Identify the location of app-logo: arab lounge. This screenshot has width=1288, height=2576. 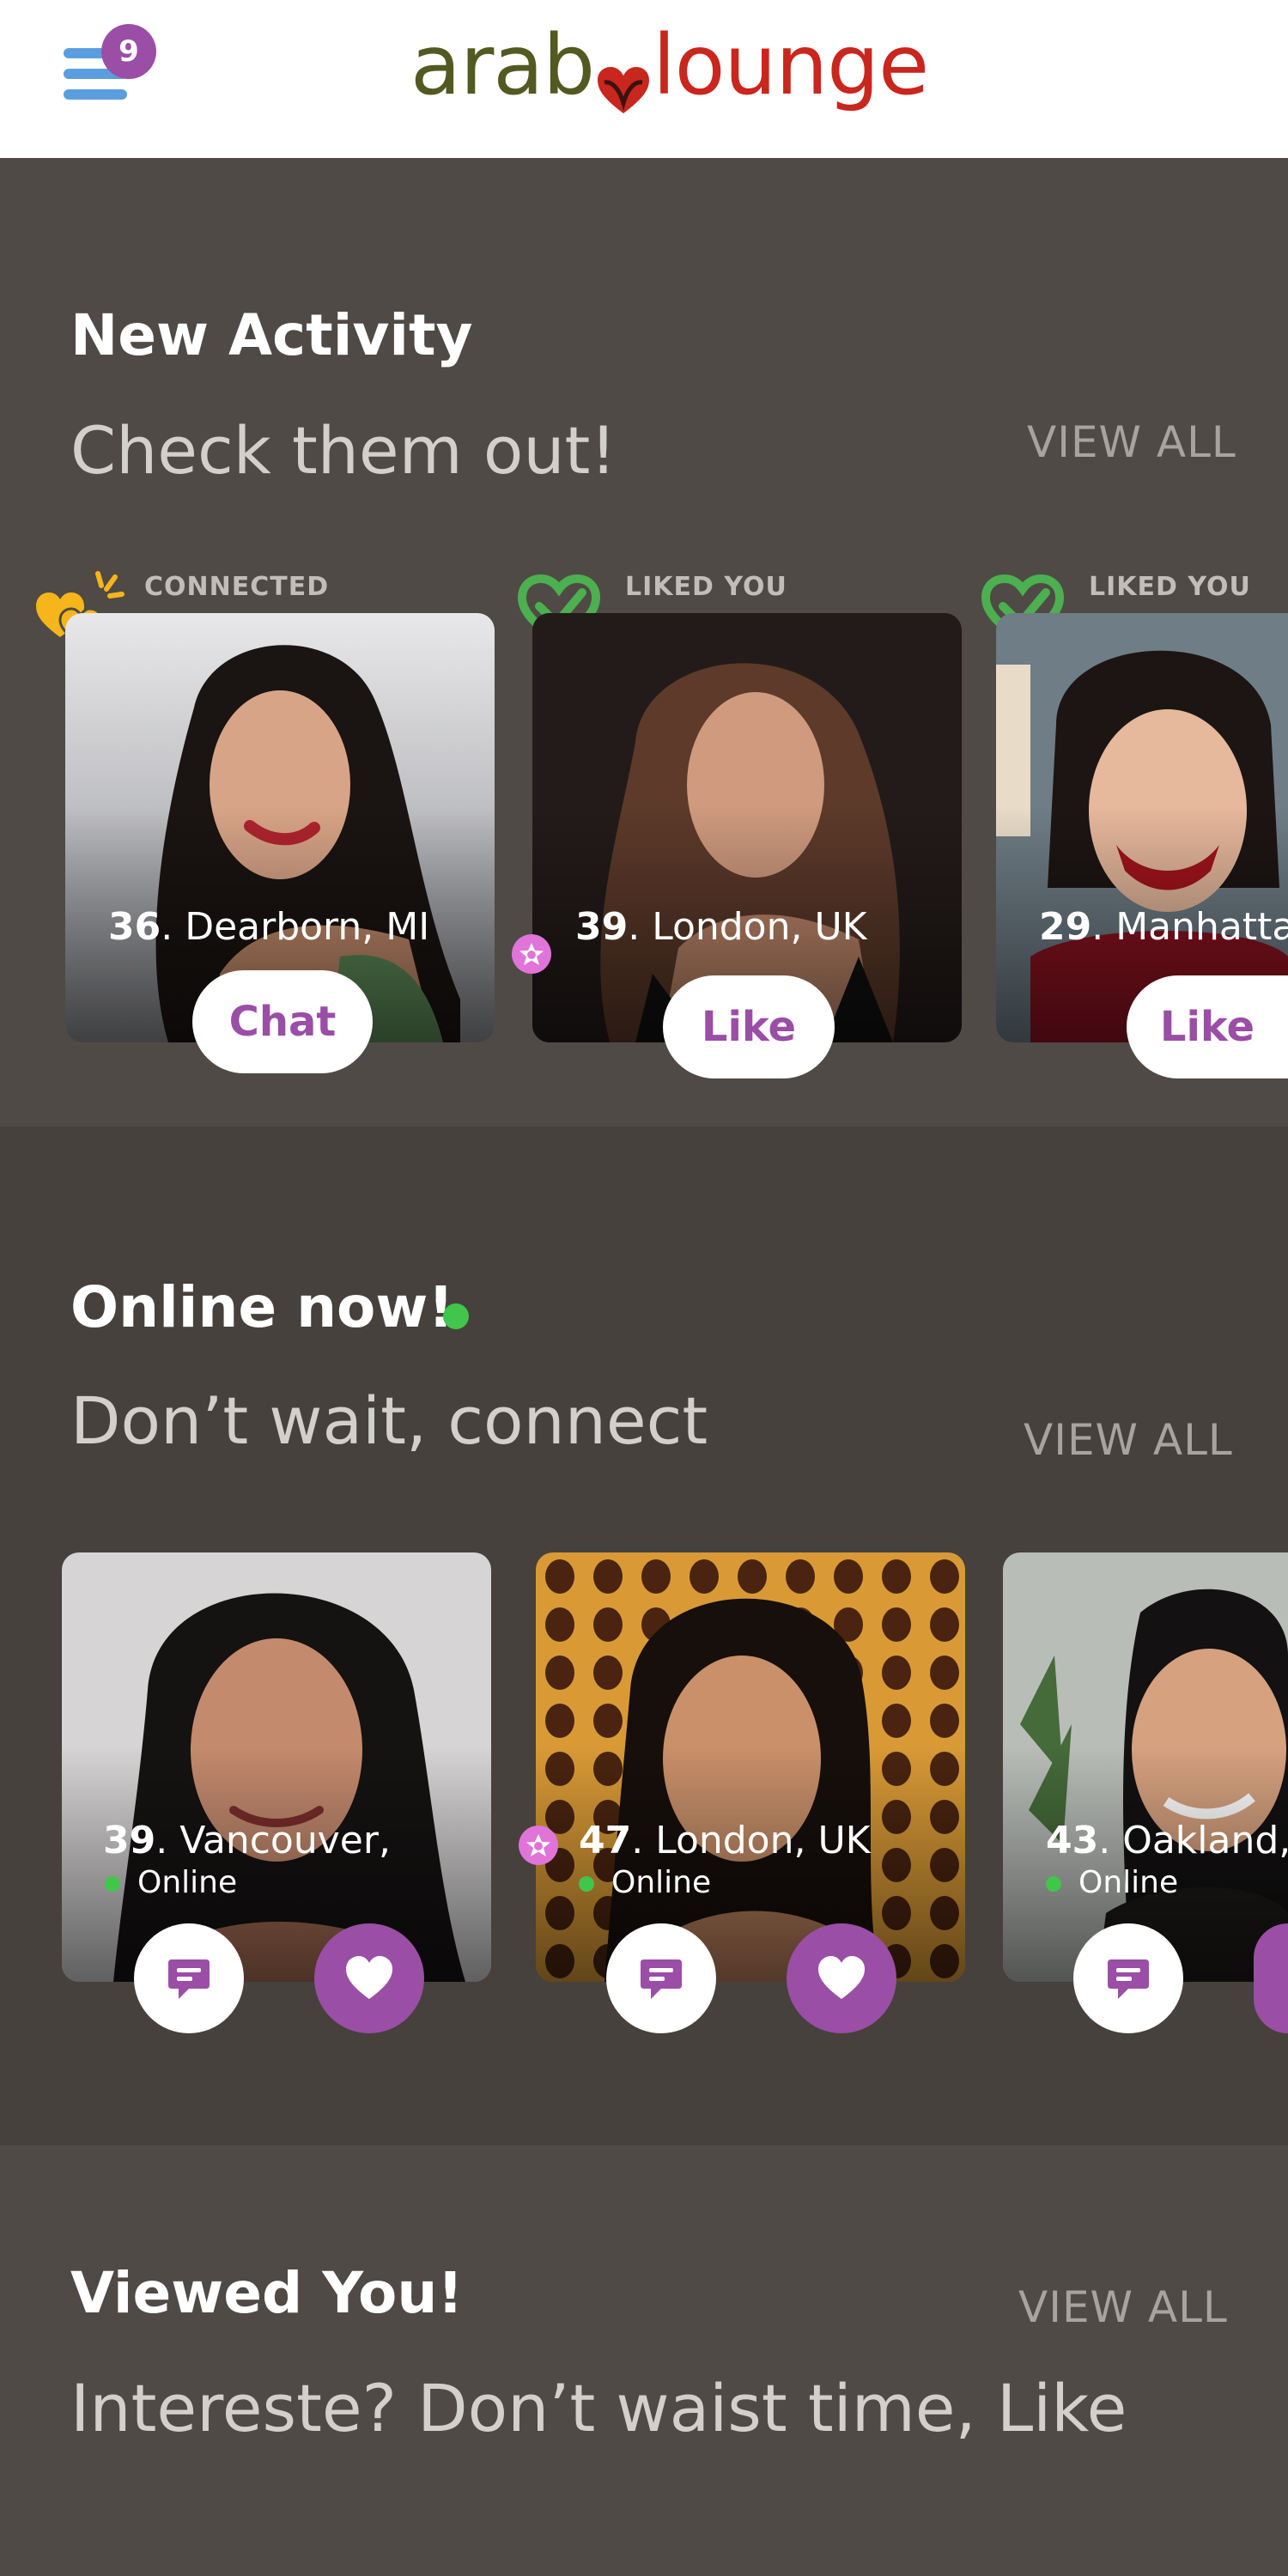
(669, 73).